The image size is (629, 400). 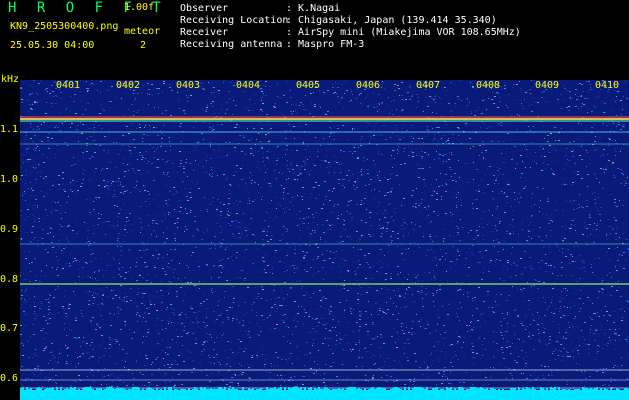 What do you see at coordinates (547, 85) in the screenshot?
I see `x-tick-0409: 0409` at bounding box center [547, 85].